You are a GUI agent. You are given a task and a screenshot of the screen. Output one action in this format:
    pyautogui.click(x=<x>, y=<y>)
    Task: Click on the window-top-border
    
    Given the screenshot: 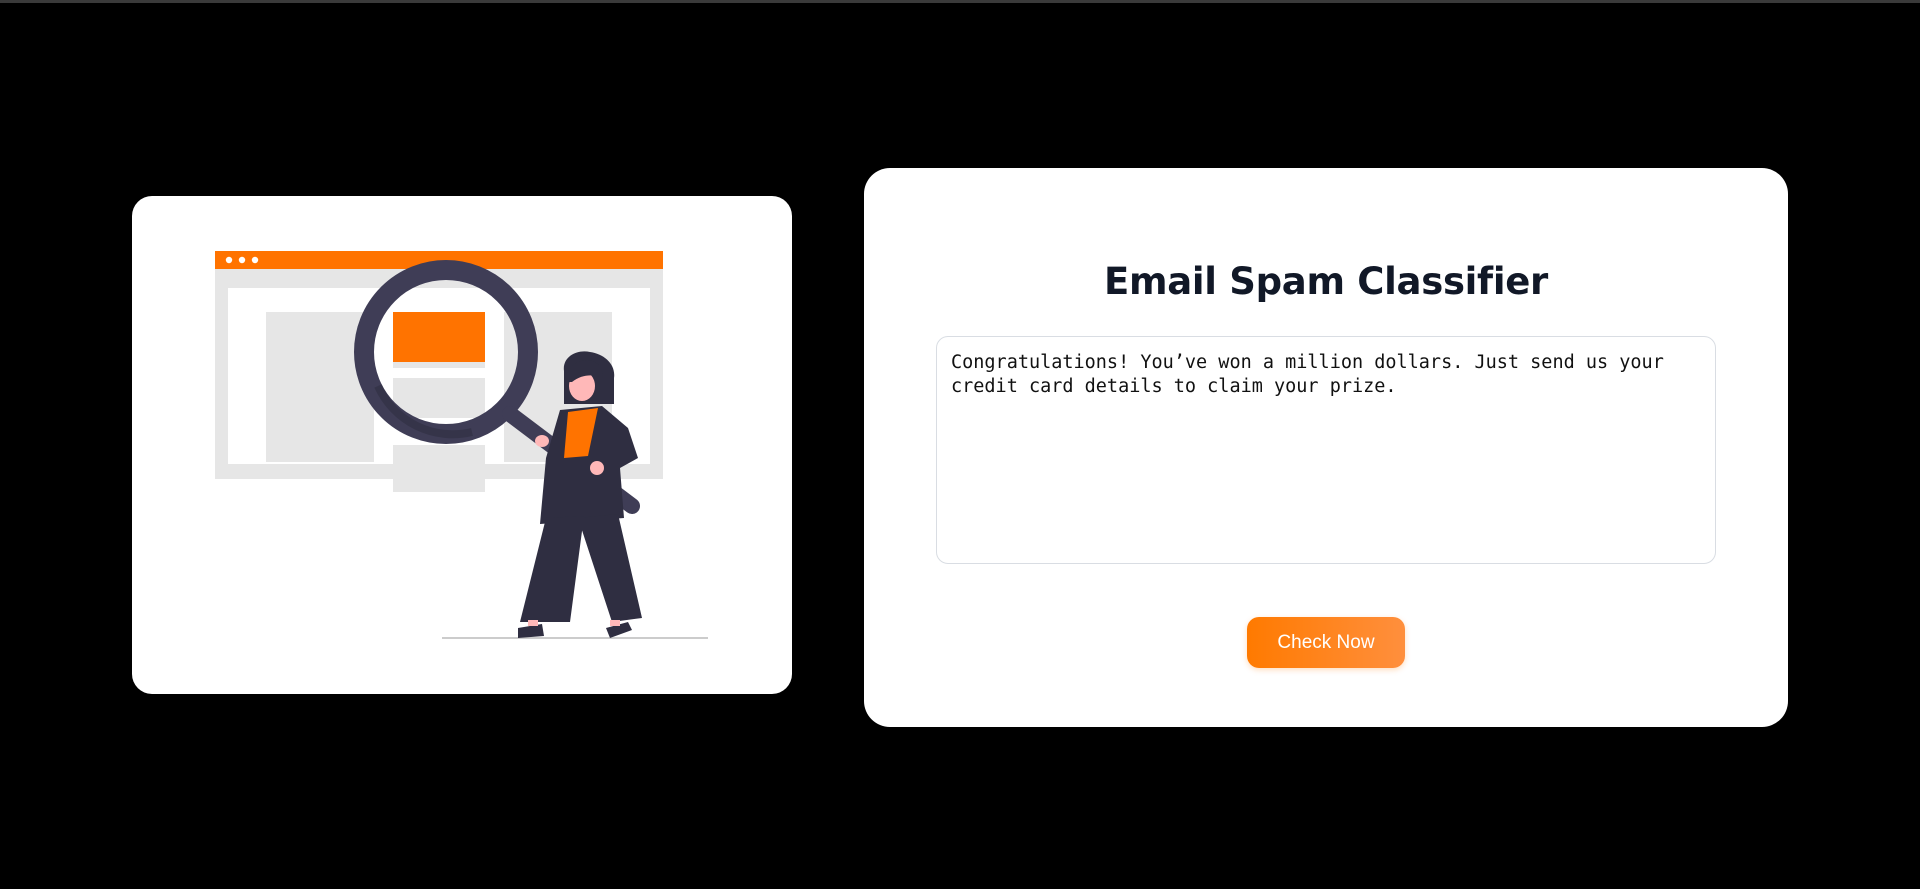 What is the action you would take?
    pyautogui.click(x=960, y=1)
    